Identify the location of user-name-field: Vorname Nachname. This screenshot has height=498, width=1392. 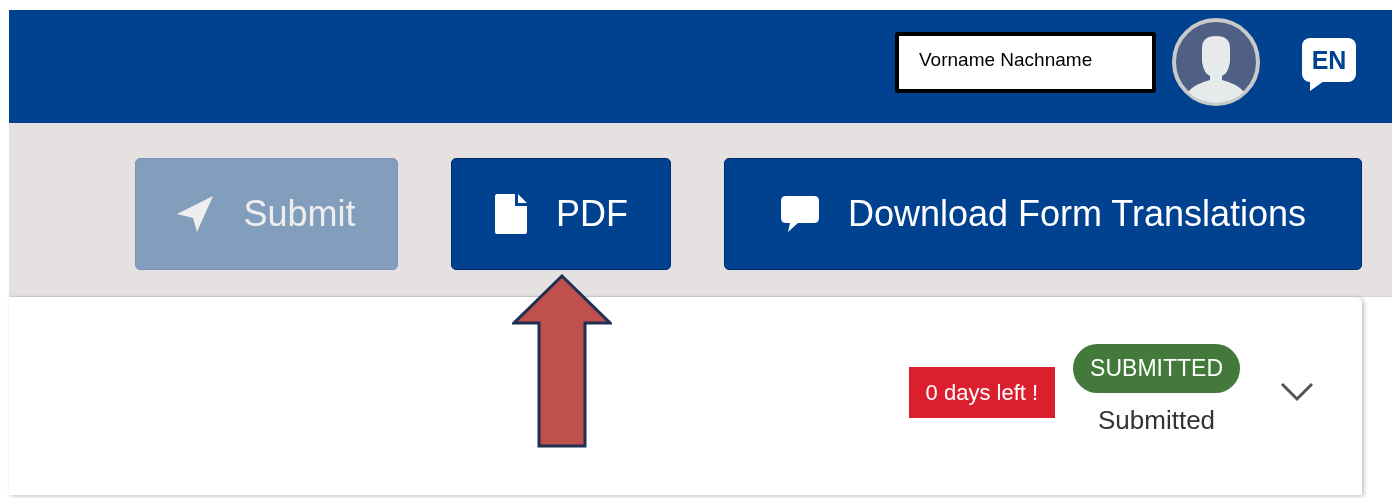
(1025, 62).